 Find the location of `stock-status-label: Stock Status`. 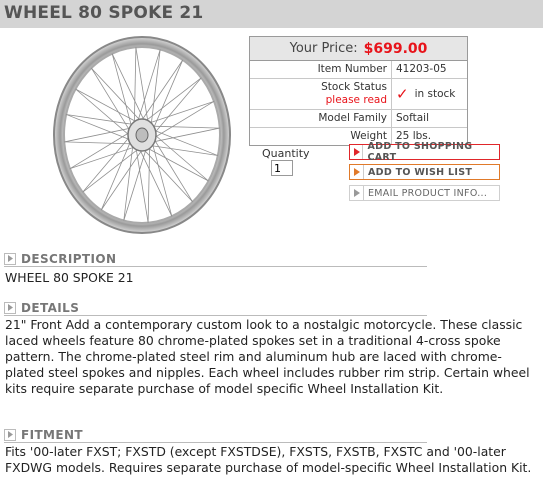

stock-status-label: Stock Status is located at coordinates (354, 87).